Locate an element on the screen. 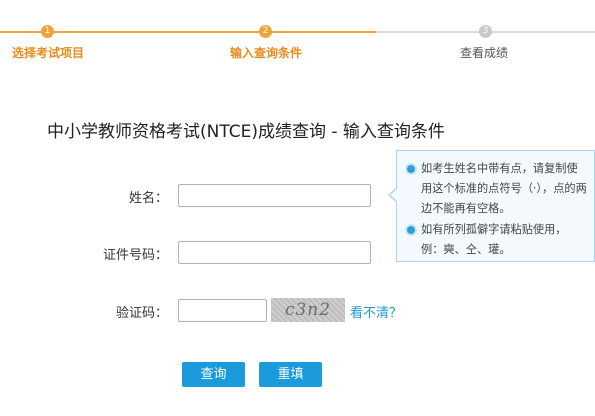 The image size is (595, 416). tip-text: 如有所列孤僻字请粘贴使用，例：奭、仝、瓘。 is located at coordinates (494, 239).